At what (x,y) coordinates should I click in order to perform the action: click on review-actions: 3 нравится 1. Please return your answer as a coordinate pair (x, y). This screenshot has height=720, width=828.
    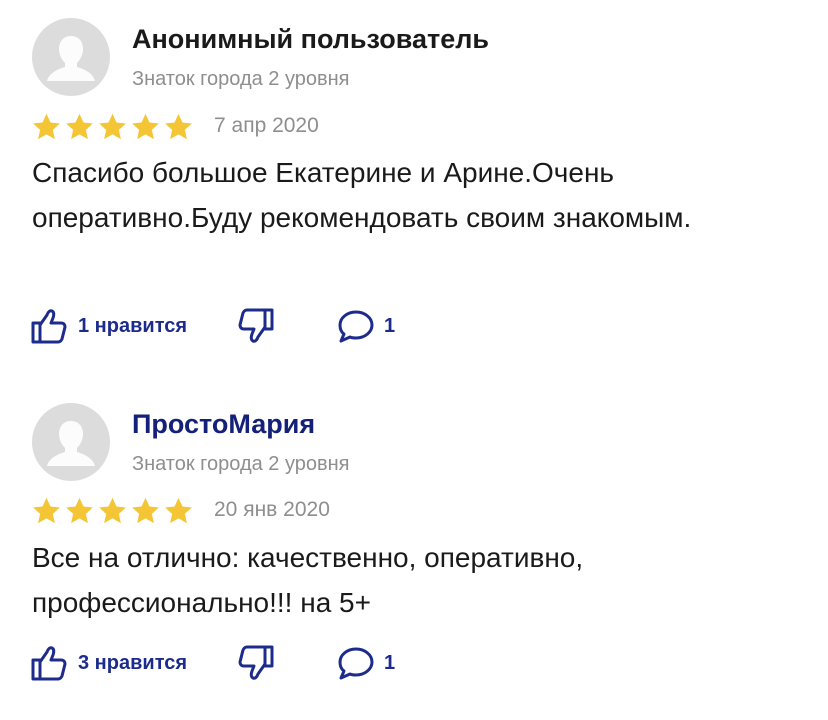
    Looking at the image, I should click on (280, 663).